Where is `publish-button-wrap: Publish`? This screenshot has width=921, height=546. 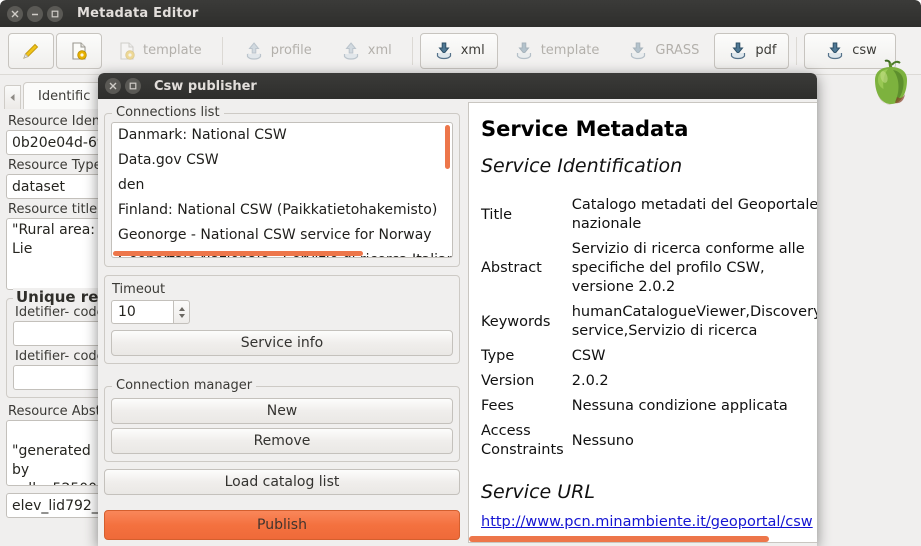
publish-button-wrap: Publish is located at coordinates (282, 525).